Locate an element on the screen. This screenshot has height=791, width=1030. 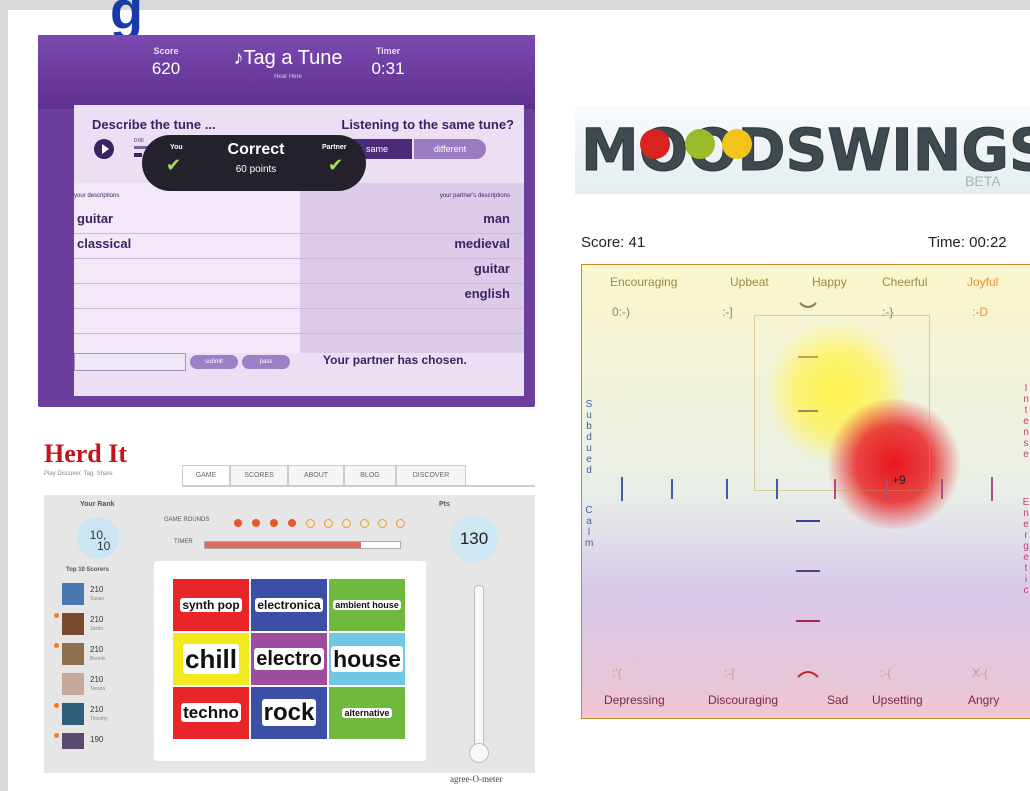
agree-o-meter-label: agree-O-meter is located at coordinates (476, 779).